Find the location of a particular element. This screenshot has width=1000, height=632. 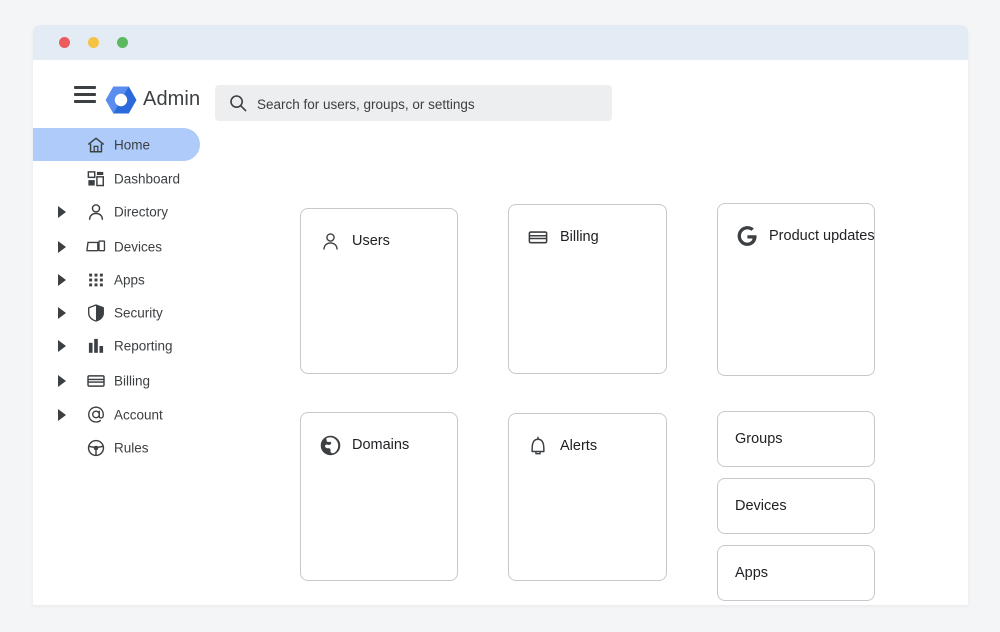

sidebar-item-label: Dashboard is located at coordinates (147, 178).